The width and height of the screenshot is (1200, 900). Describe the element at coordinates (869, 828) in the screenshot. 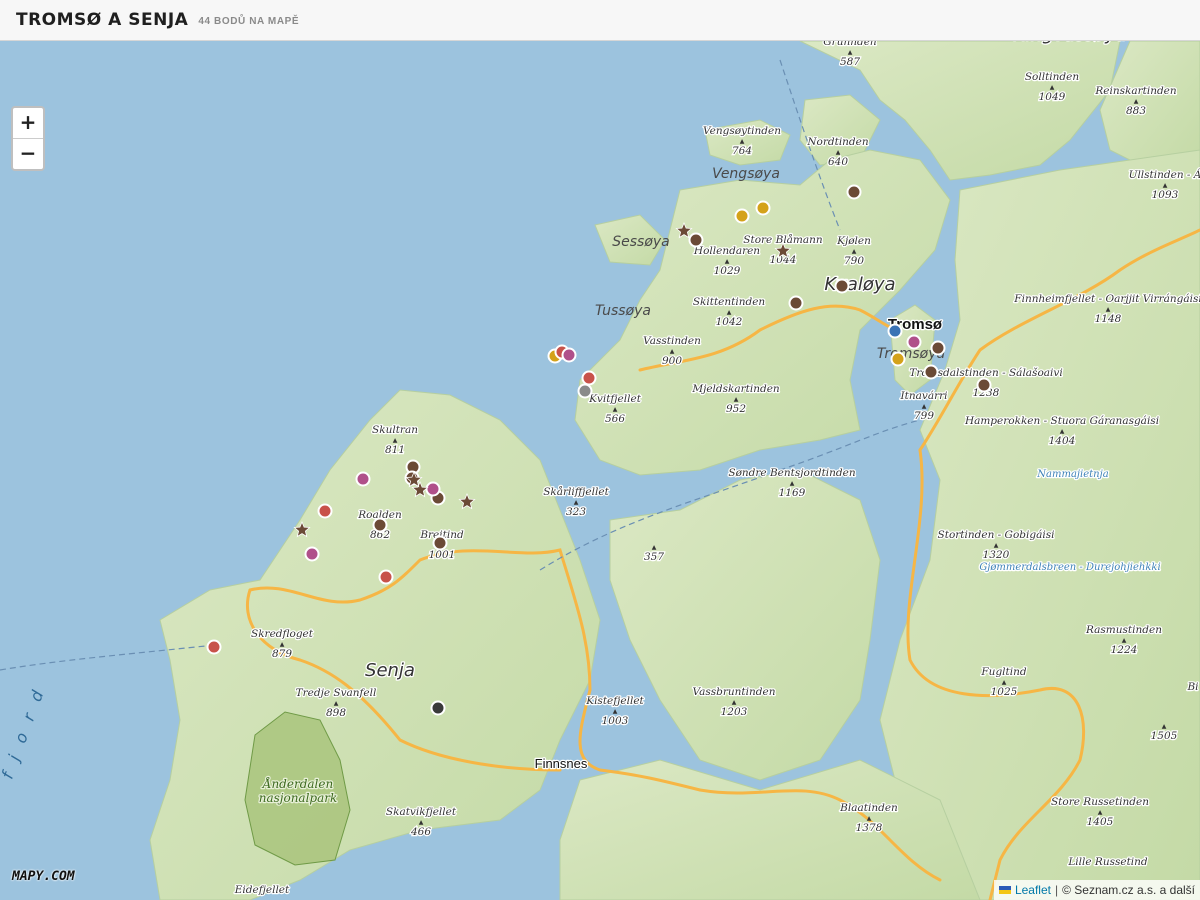

I see `peak-elevation: 1378` at that location.